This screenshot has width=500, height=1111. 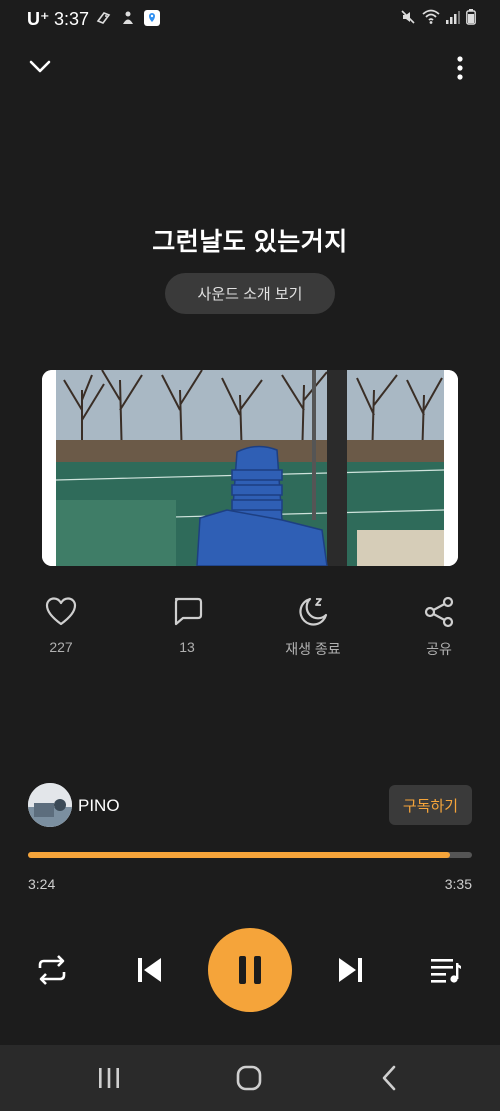 I want to click on notification-icons, so click(x=128, y=18).